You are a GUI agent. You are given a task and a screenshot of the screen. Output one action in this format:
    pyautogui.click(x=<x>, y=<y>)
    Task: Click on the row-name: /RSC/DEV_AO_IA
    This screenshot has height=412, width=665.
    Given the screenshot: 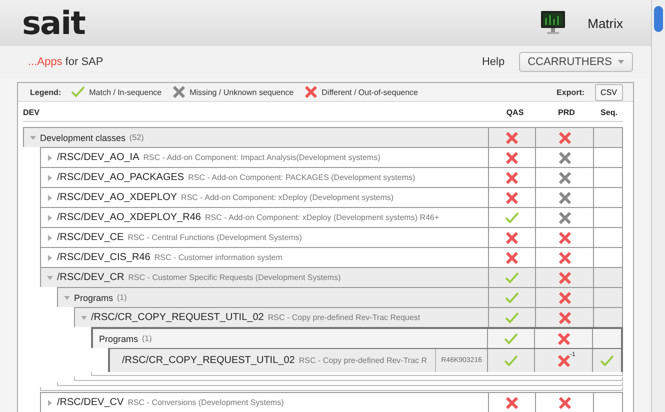 What is the action you would take?
    pyautogui.click(x=98, y=157)
    